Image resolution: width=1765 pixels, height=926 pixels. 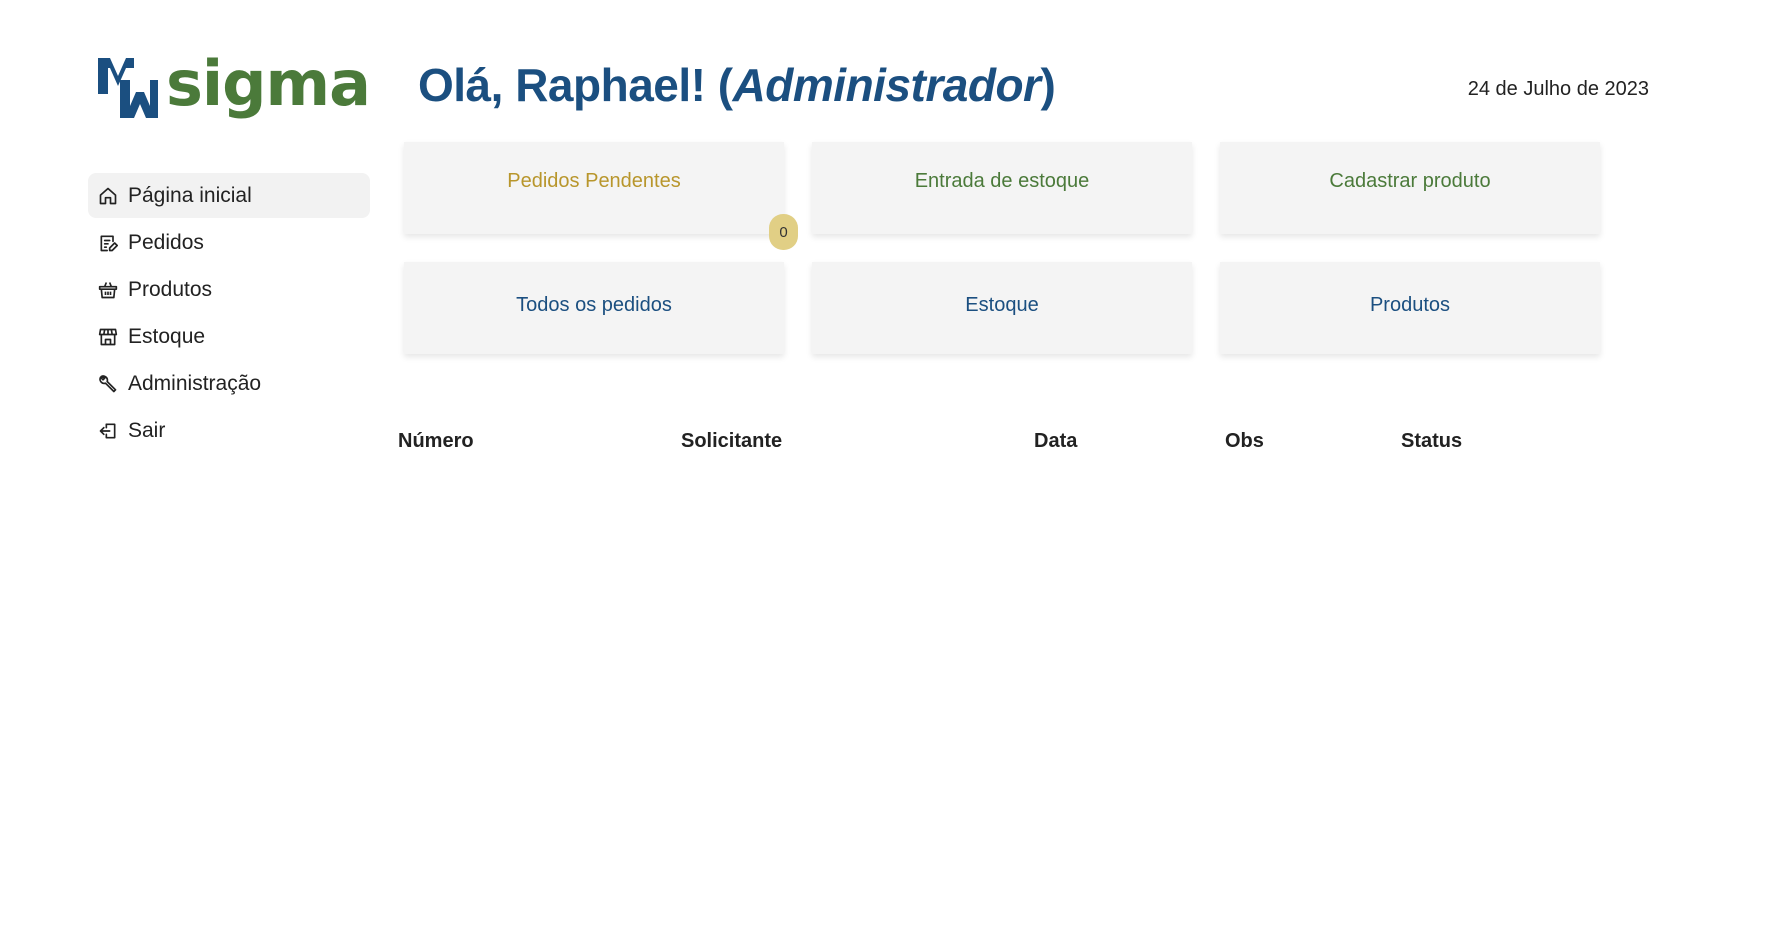 What do you see at coordinates (594, 304) in the screenshot?
I see `card-label: Todos os pedidos` at bounding box center [594, 304].